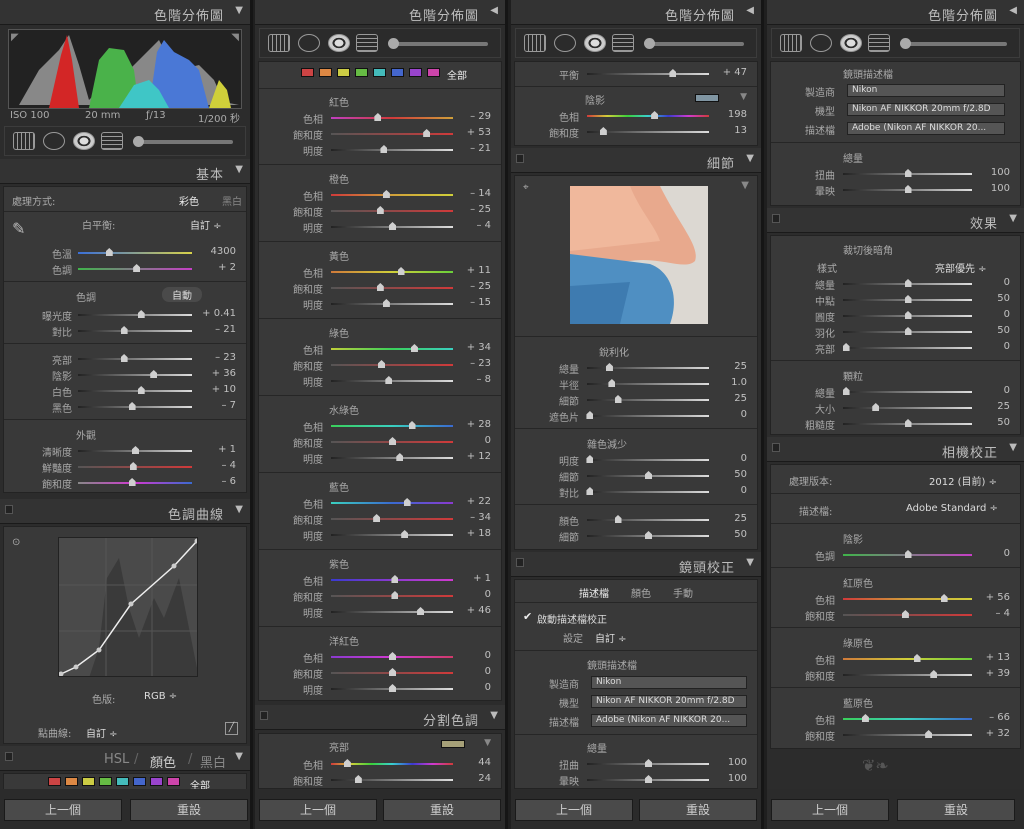 Image resolution: width=1024 pixels, height=829 pixels. I want to click on previous-button: 上一個, so click(318, 810).